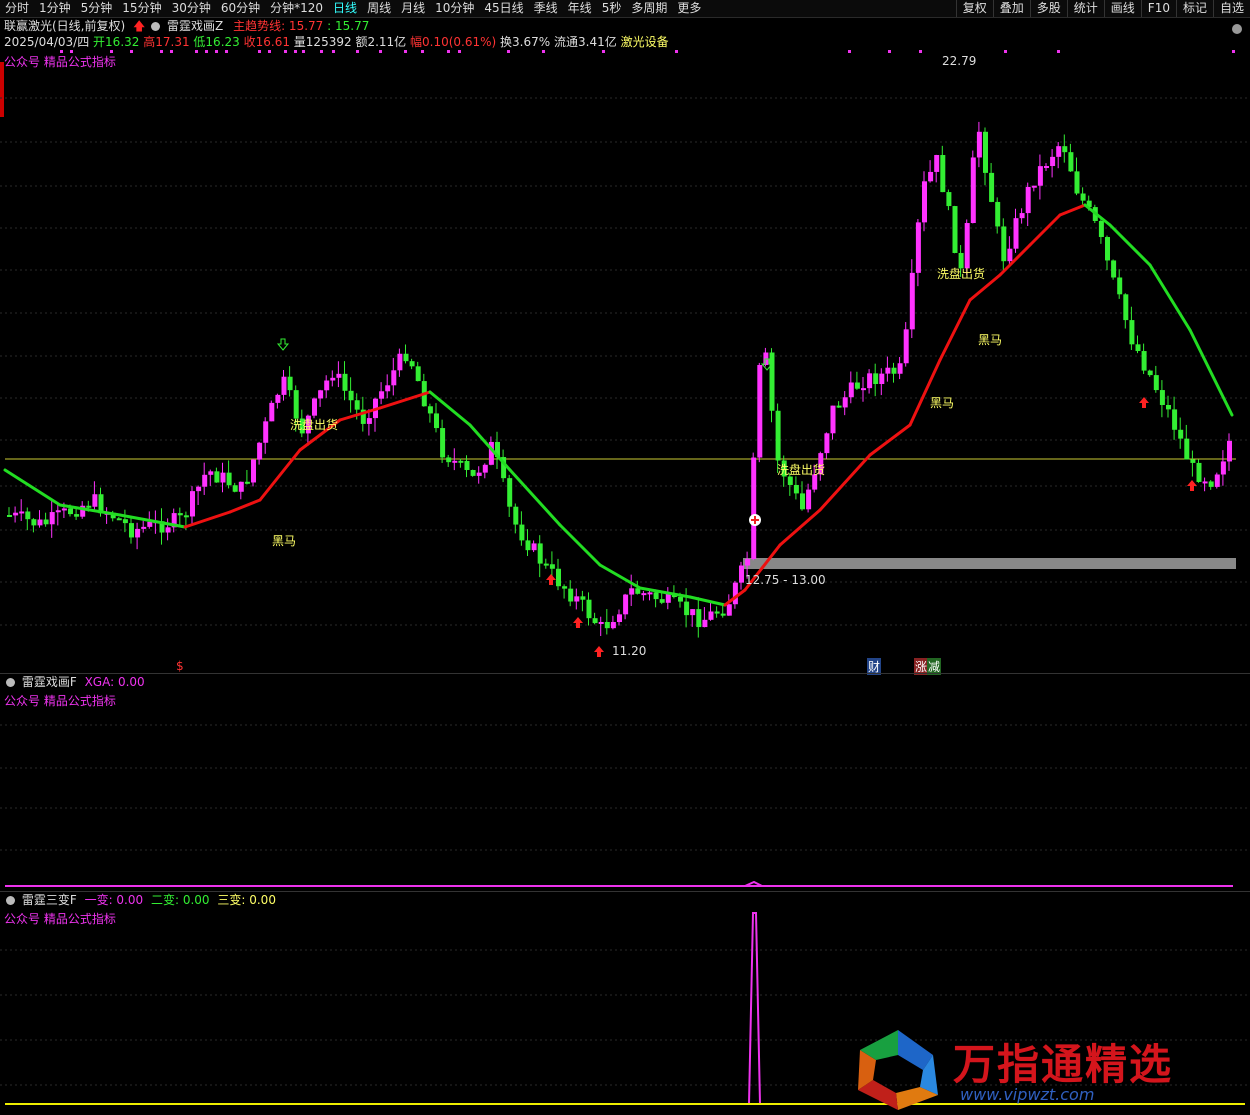  I want to click on panel2-header: 雷霆戏画F XGA: 0.00, so click(74, 682).